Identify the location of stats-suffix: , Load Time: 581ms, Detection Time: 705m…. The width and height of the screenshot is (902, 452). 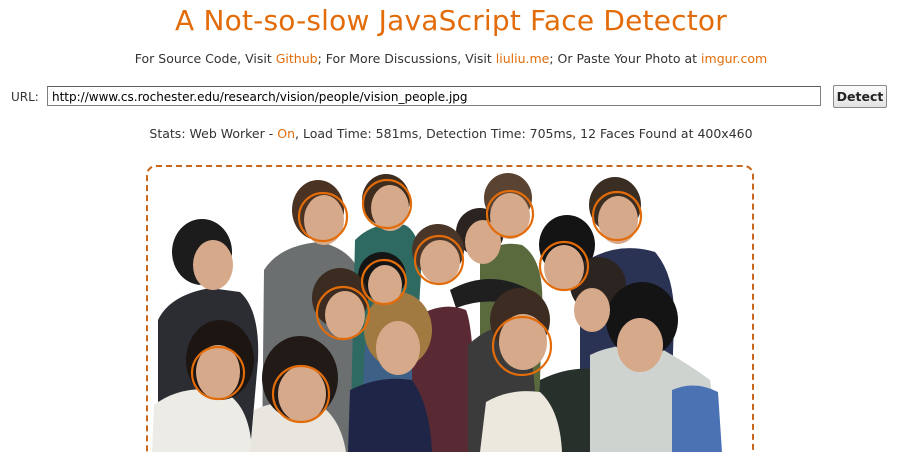
(524, 133).